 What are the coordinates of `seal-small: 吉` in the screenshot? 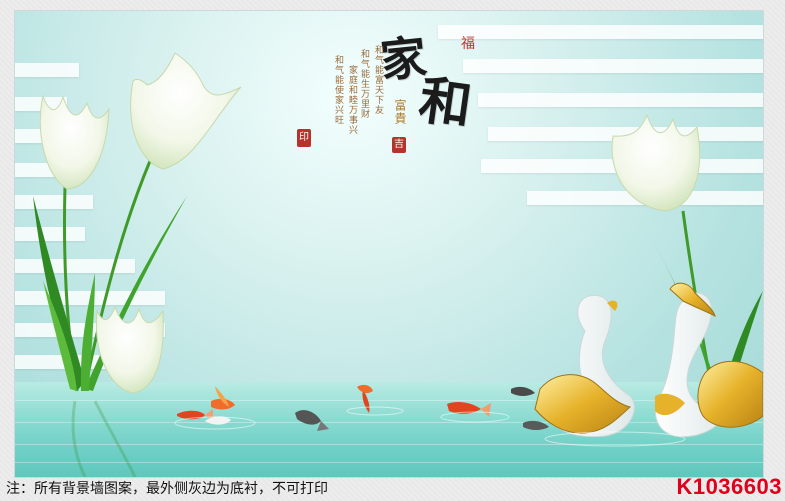 It's located at (399, 145).